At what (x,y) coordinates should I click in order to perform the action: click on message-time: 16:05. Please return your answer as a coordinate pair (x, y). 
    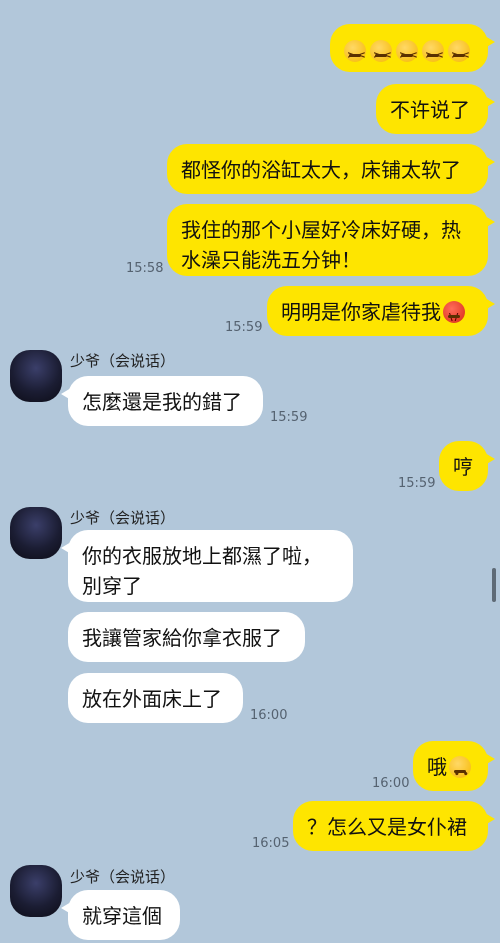
    Looking at the image, I should click on (271, 843).